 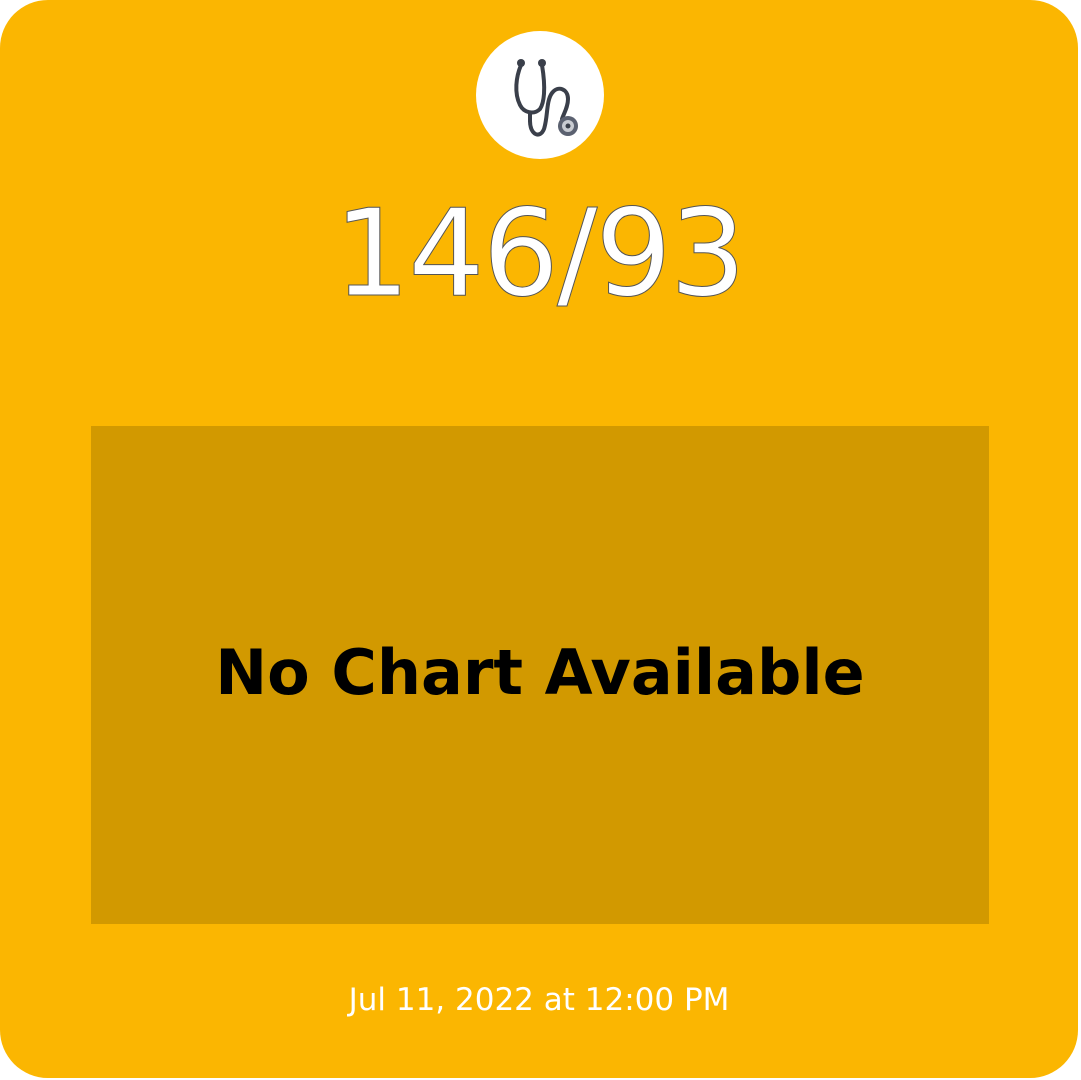 What do you see at coordinates (539, 255) in the screenshot?
I see `blood-pressure-reading: 146/93` at bounding box center [539, 255].